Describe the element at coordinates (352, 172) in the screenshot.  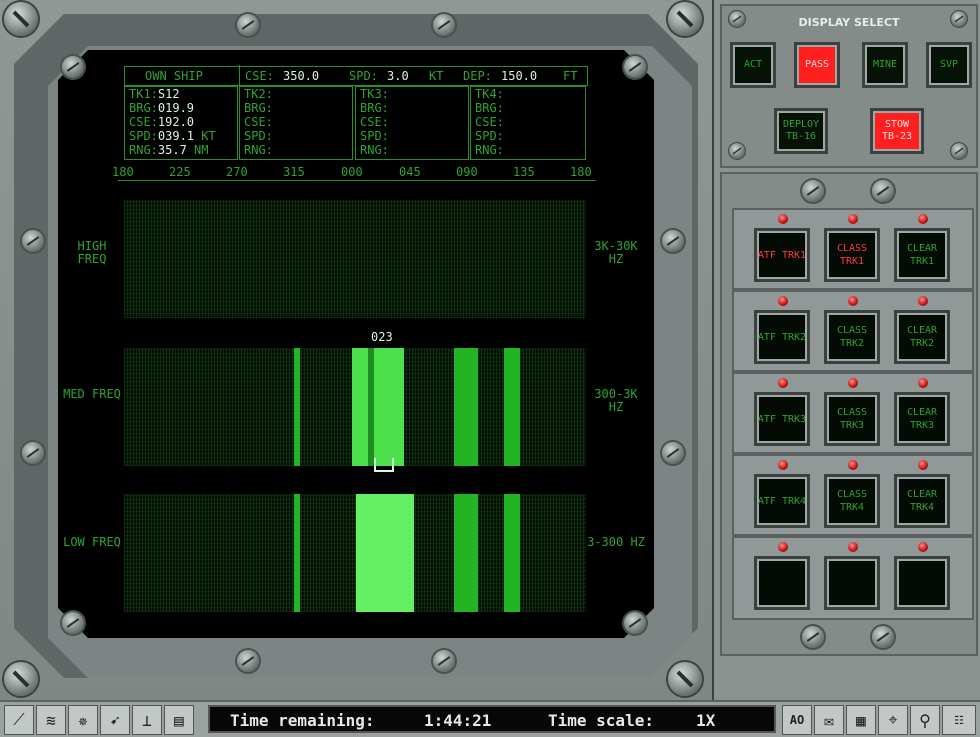
I see `bearing-axis: 180 225 270 315 000 045 090 135 180` at that location.